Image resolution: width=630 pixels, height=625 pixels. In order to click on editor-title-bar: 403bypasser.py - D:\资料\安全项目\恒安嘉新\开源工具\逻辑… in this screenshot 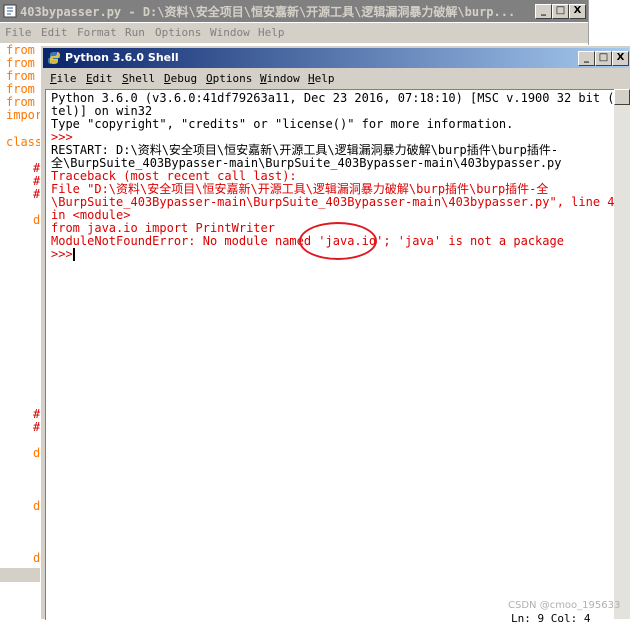, I will do `click(294, 11)`.